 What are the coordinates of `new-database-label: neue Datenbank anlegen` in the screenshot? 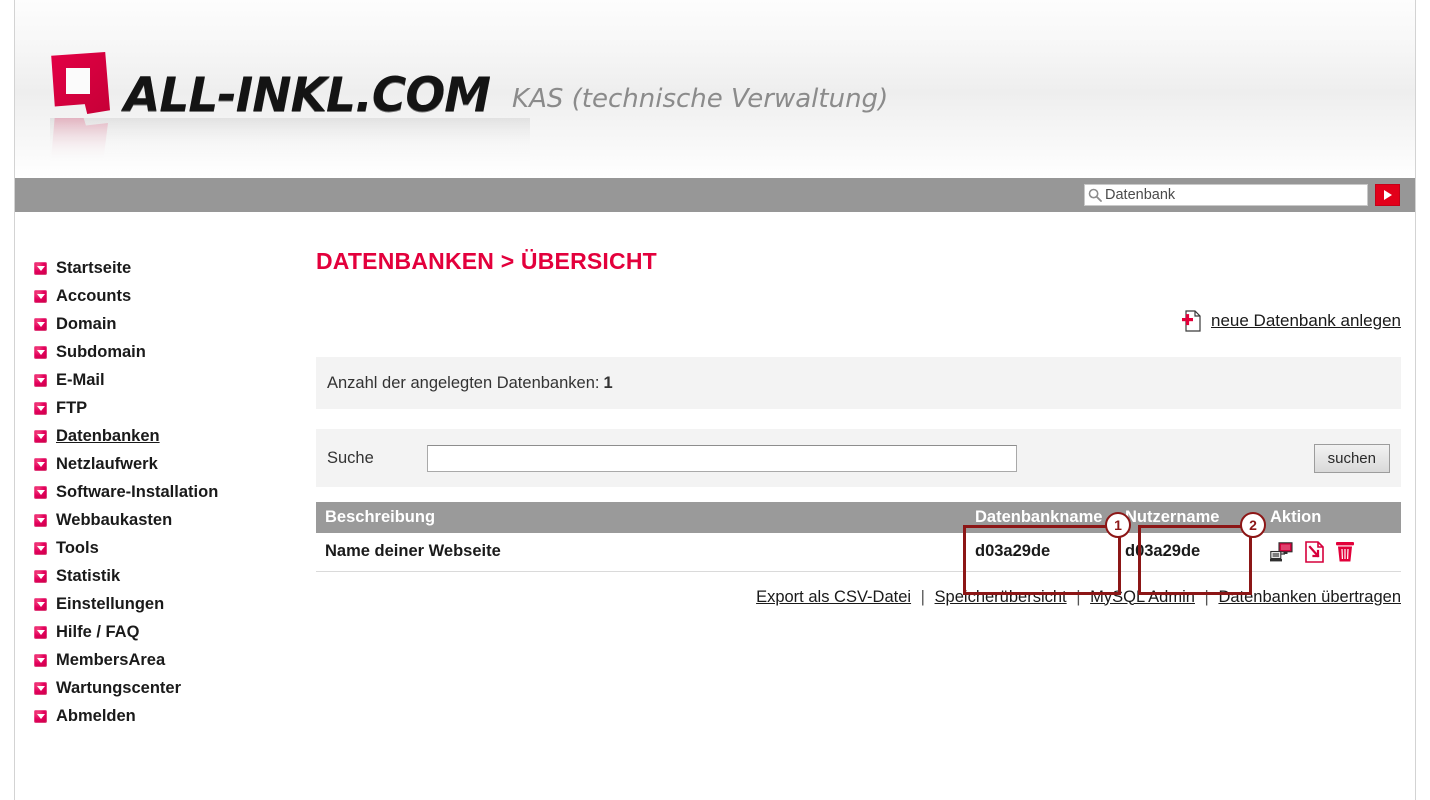 It's located at (1306, 320).